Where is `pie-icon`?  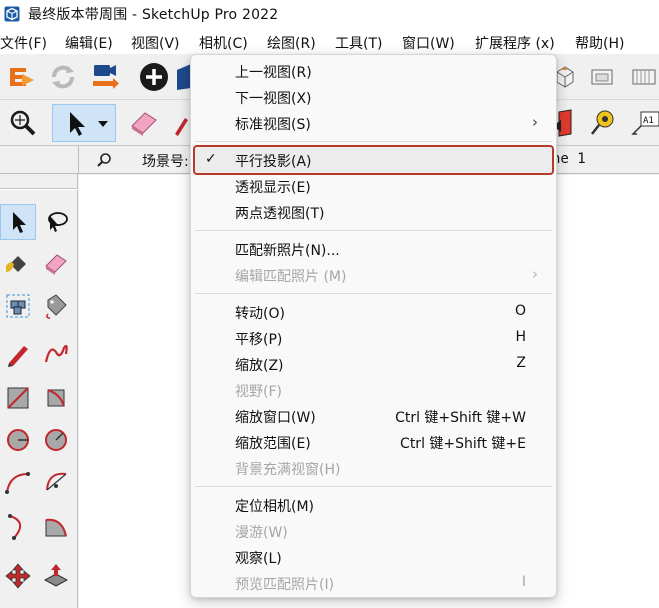
pie-icon is located at coordinates (56, 527).